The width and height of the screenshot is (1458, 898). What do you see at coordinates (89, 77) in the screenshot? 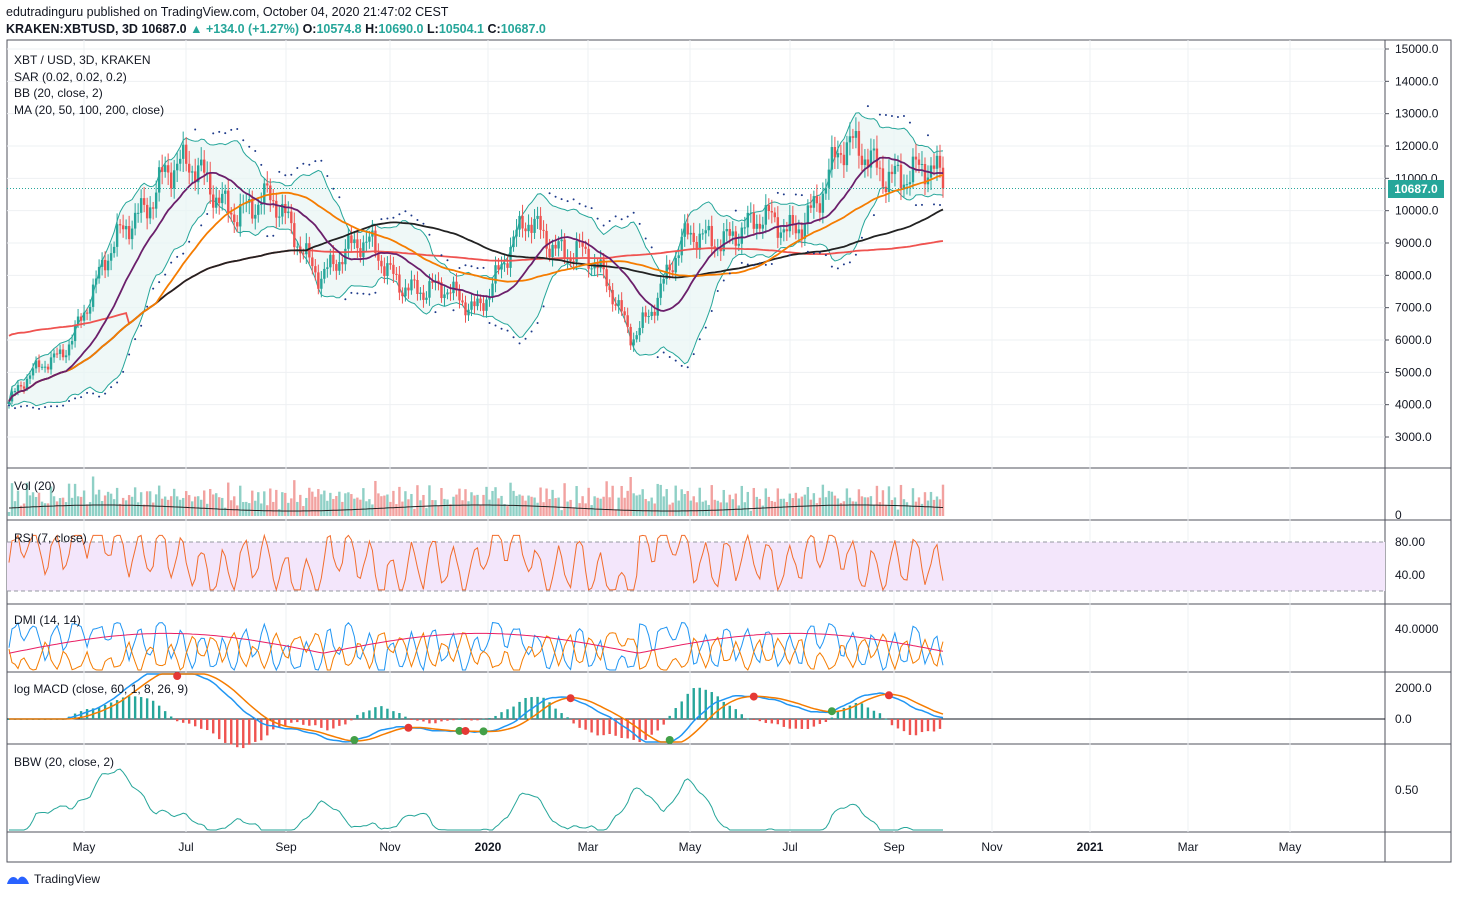
I see `legend-sar: SAR (0.02, 0.02, 0.2)` at bounding box center [89, 77].